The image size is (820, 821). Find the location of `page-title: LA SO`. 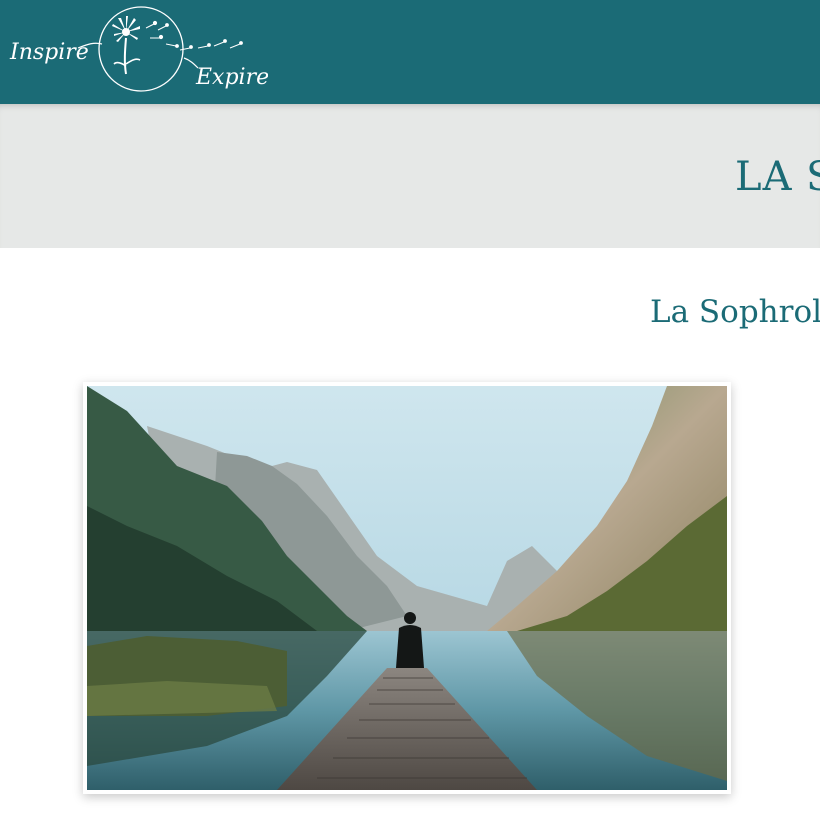

page-title: LA SO is located at coordinates (777, 177).